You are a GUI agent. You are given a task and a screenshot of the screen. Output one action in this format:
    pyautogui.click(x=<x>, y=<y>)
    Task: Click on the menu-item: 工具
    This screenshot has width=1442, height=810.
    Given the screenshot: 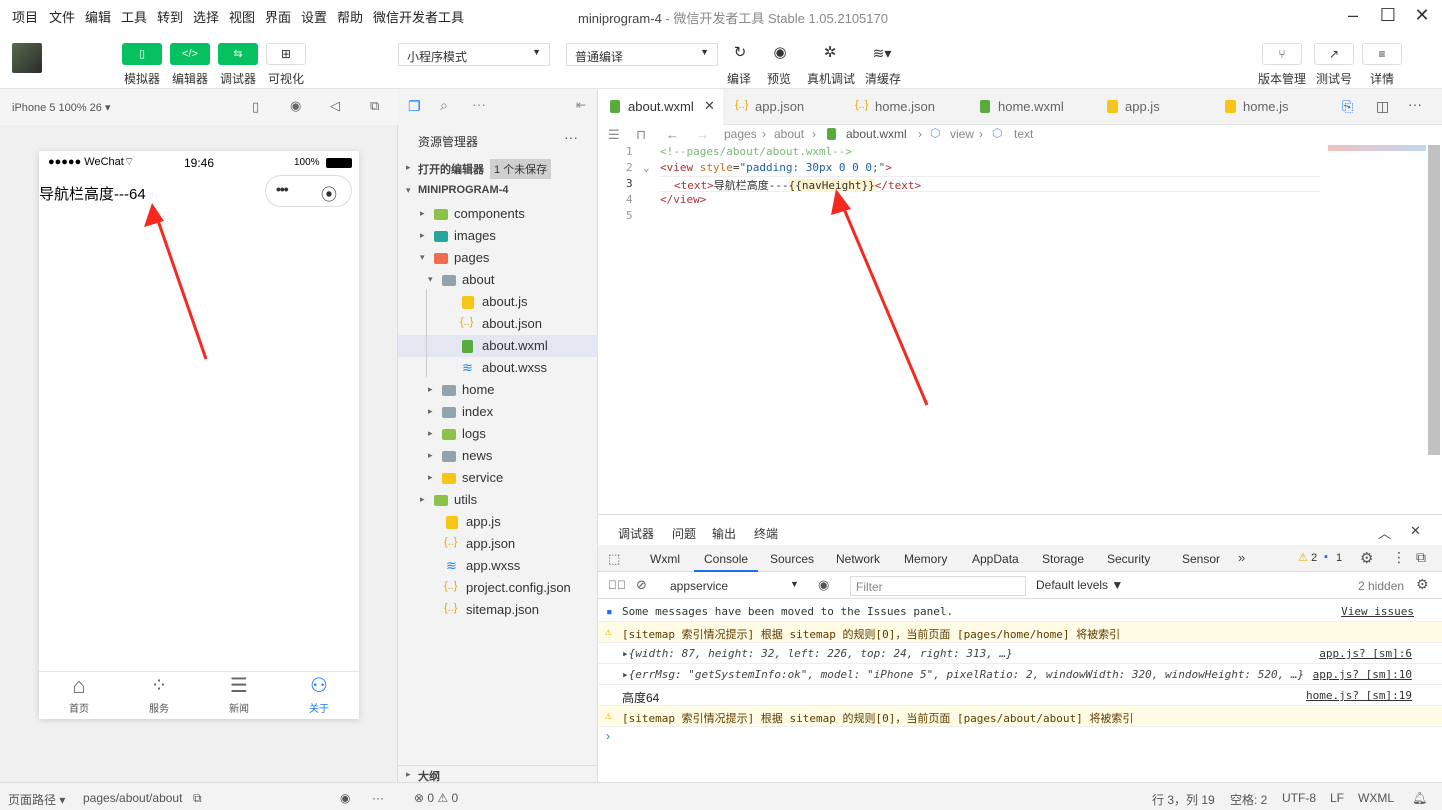 What is the action you would take?
    pyautogui.click(x=134, y=16)
    